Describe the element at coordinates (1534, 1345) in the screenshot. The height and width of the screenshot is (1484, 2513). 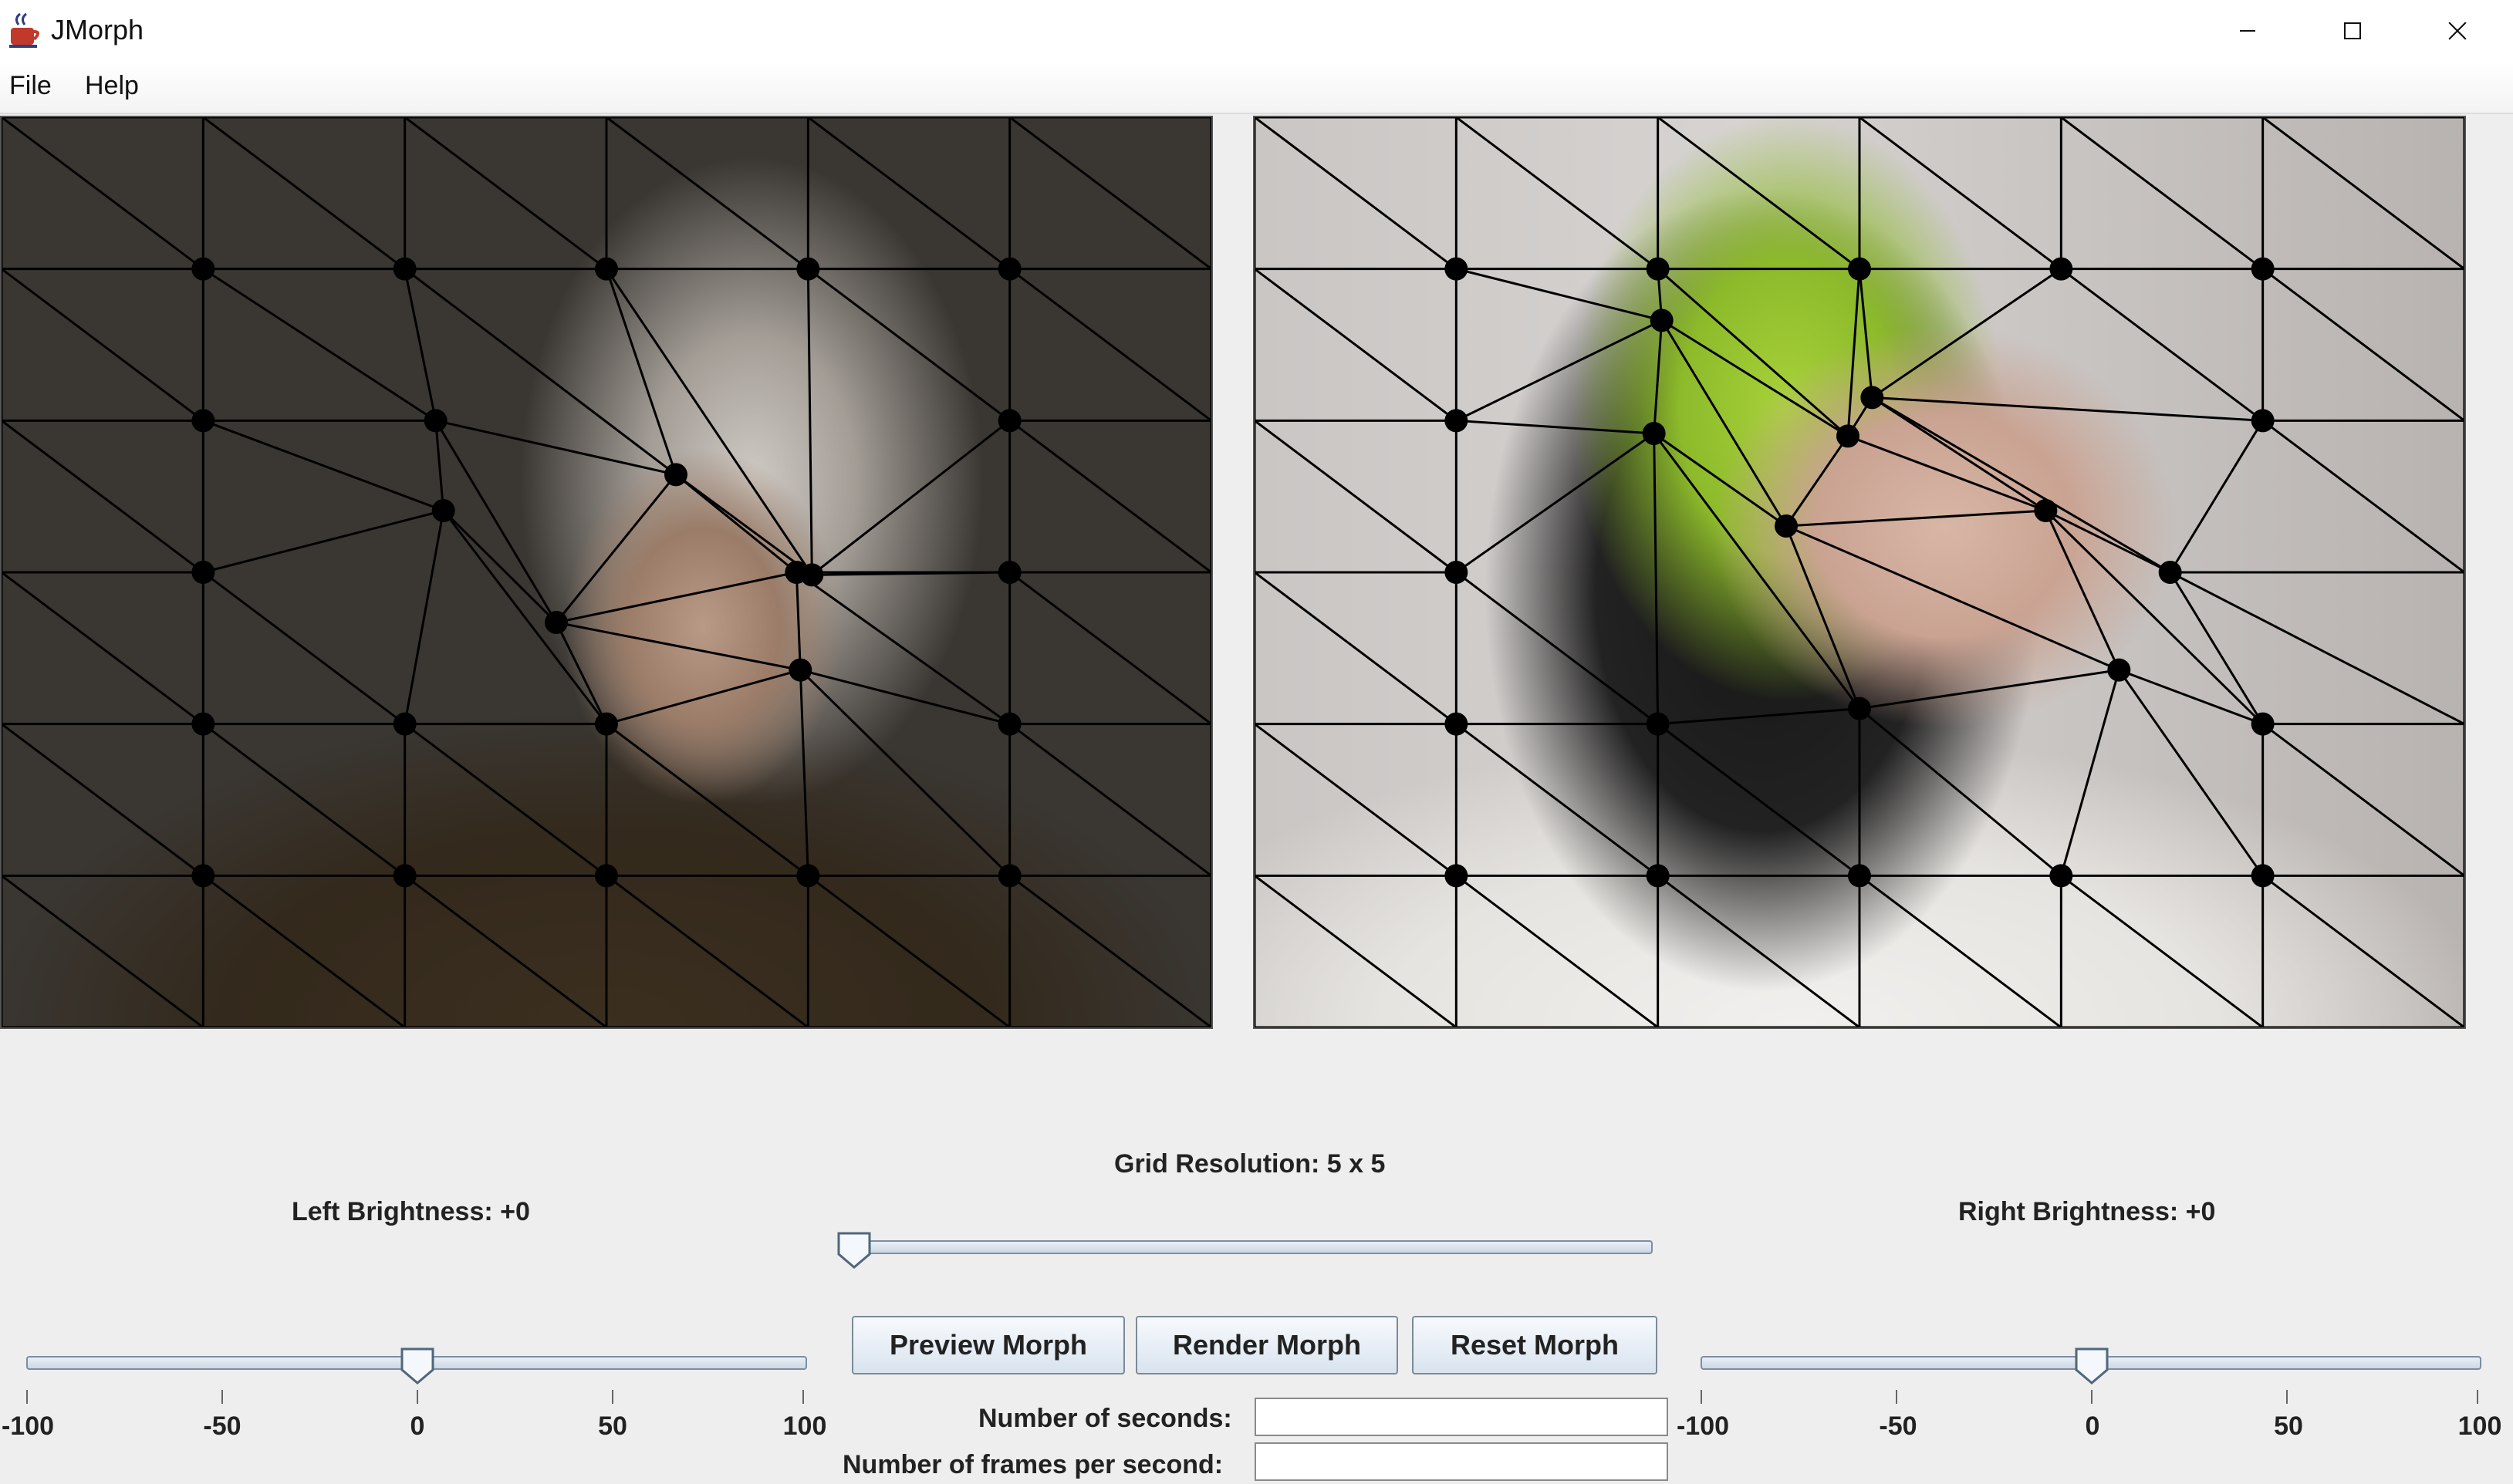
I see `reset-morph-button: Reset Morph` at that location.